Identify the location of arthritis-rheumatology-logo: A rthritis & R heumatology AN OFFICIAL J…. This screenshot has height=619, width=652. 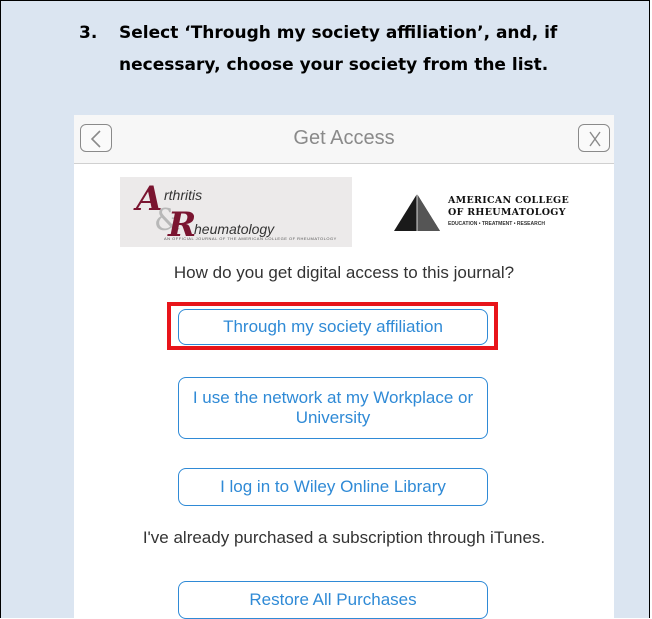
(236, 212).